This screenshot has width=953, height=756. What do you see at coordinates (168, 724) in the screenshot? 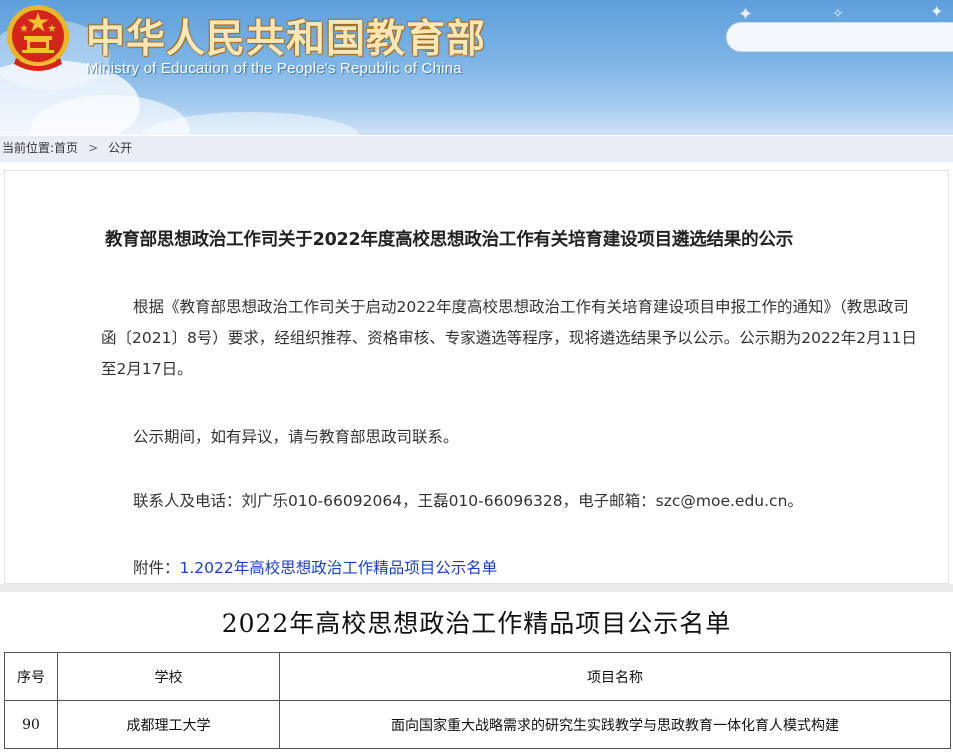
I see `cell-school: 成都理工大学` at bounding box center [168, 724].